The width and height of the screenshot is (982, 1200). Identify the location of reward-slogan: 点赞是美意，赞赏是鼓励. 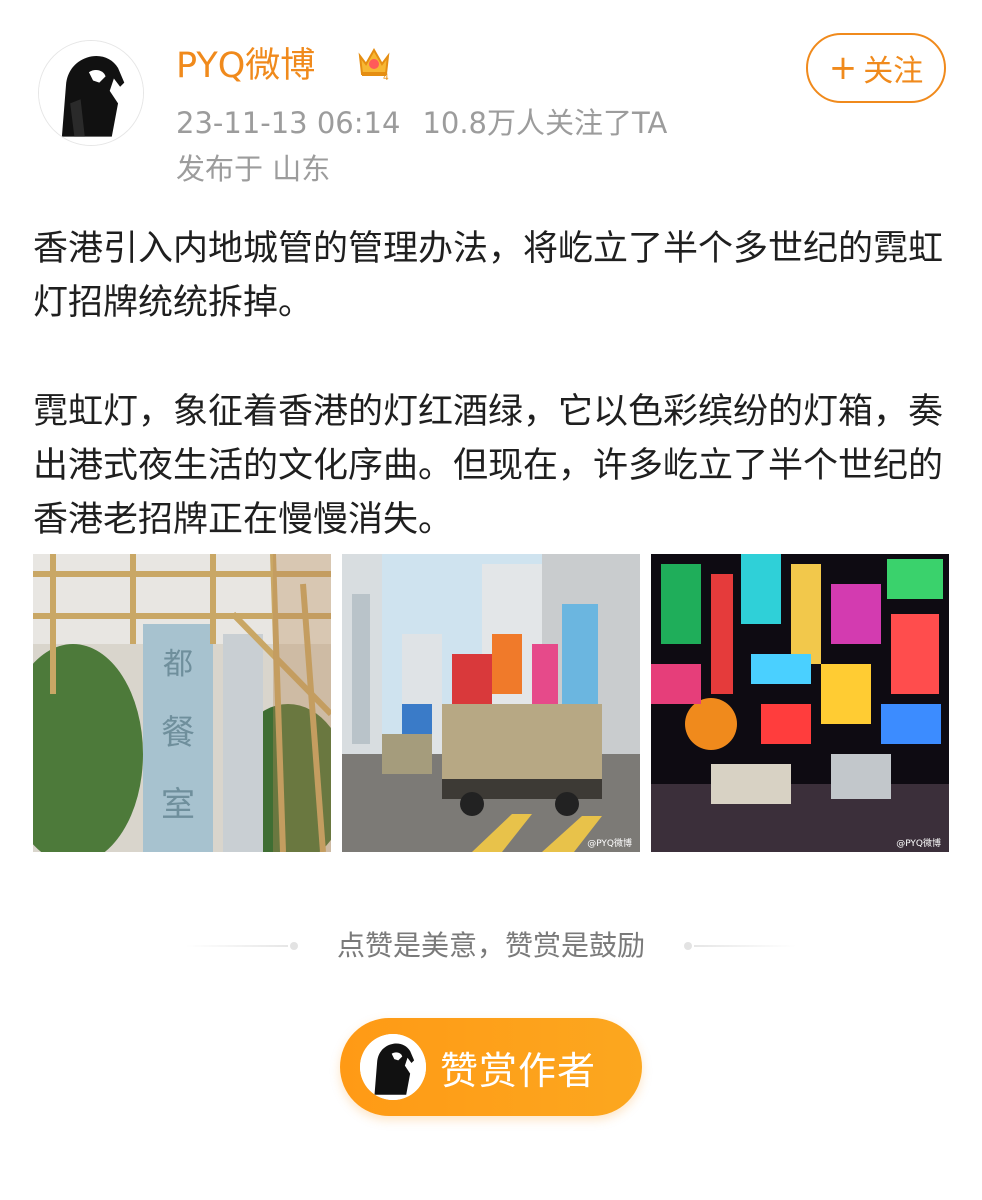
(490, 945).